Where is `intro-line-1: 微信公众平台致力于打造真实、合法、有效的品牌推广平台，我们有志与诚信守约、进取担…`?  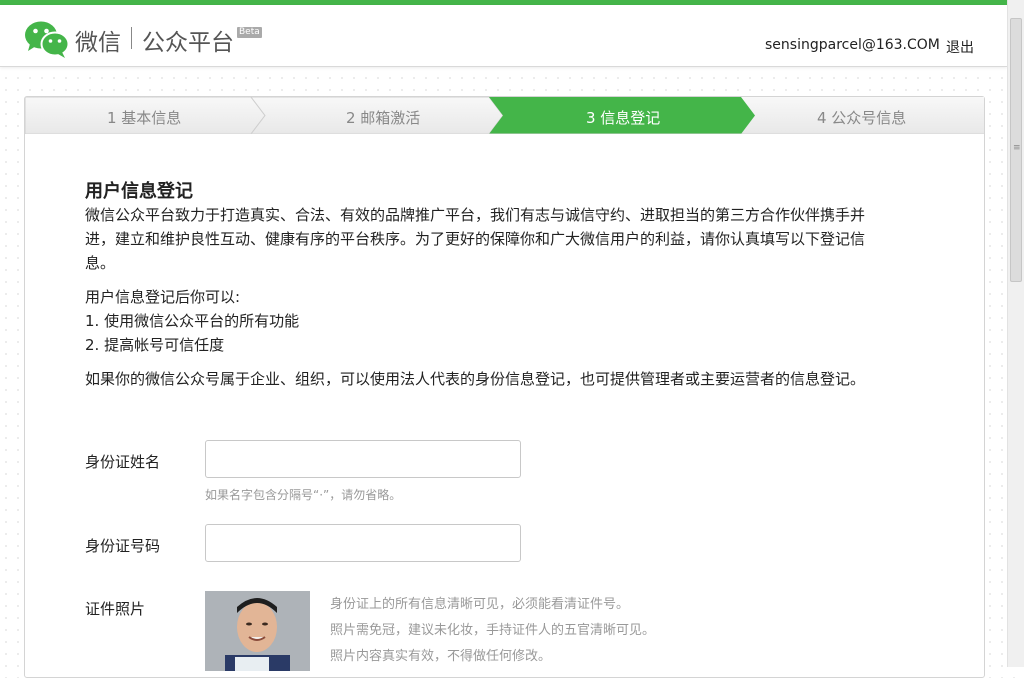
intro-line-1: 微信公众平台致力于打造真实、合法、有效的品牌推广平台，我们有志与诚信守约、进取担… is located at coordinates (475, 215).